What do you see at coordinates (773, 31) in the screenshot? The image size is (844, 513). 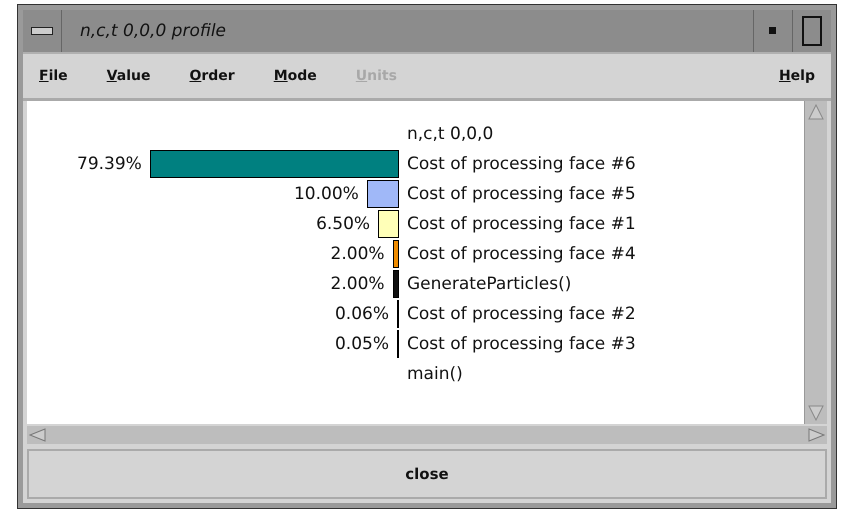 I see `minimize-icon` at bounding box center [773, 31].